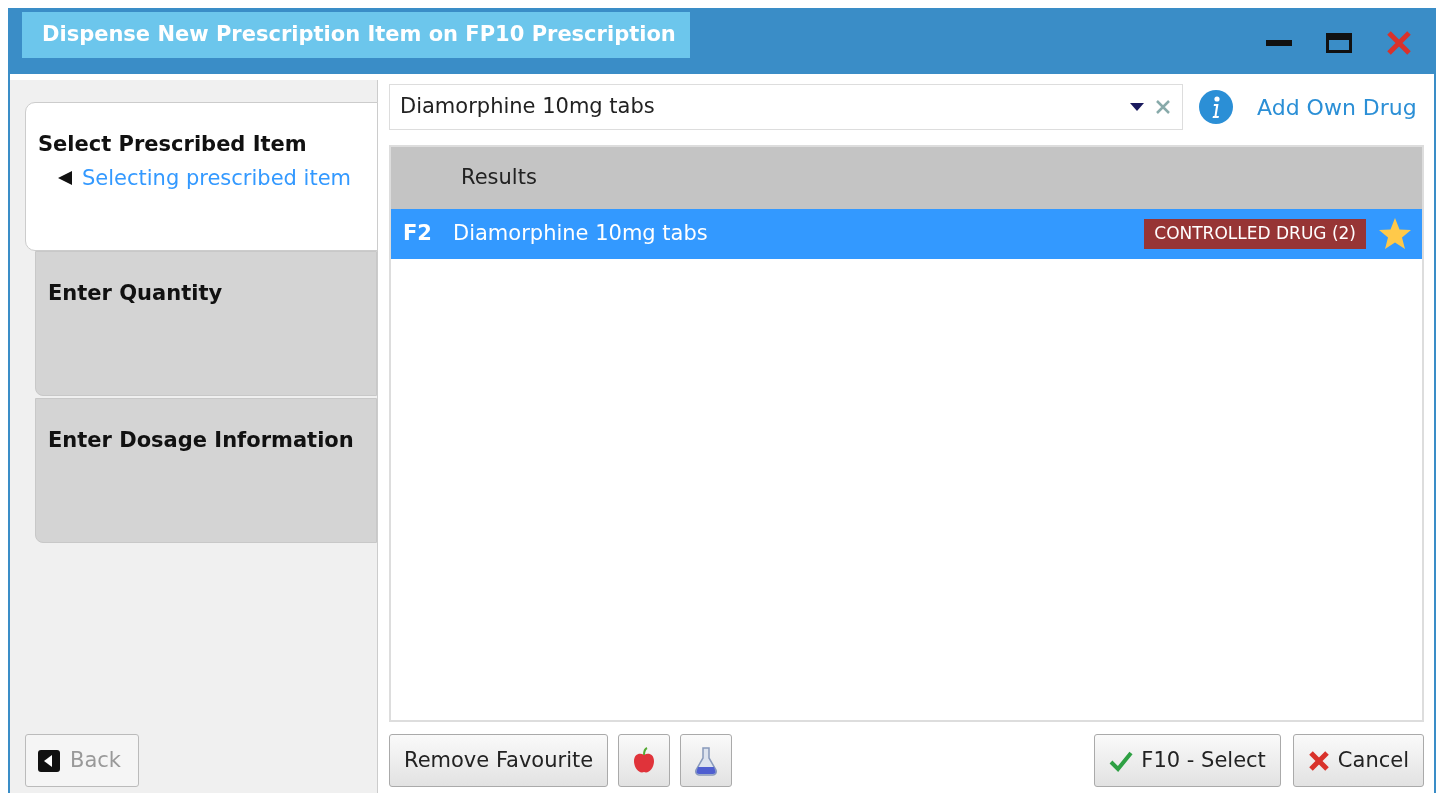 The height and width of the screenshot is (793, 1442). I want to click on select-button: F10 - Select, so click(1187, 760).